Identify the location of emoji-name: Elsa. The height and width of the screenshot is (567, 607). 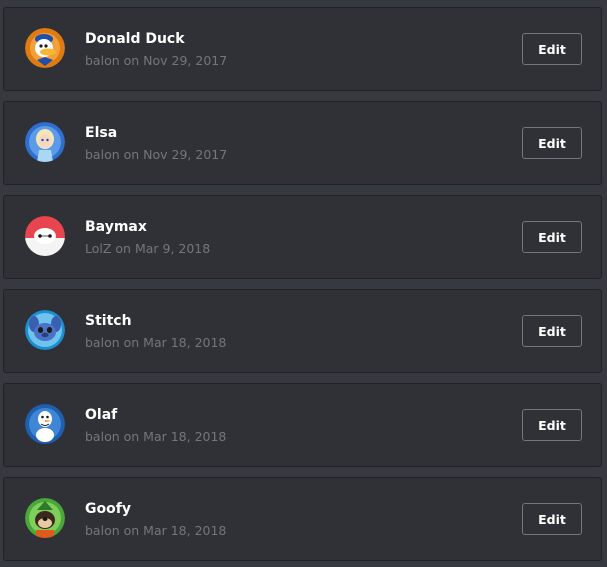
(101, 133).